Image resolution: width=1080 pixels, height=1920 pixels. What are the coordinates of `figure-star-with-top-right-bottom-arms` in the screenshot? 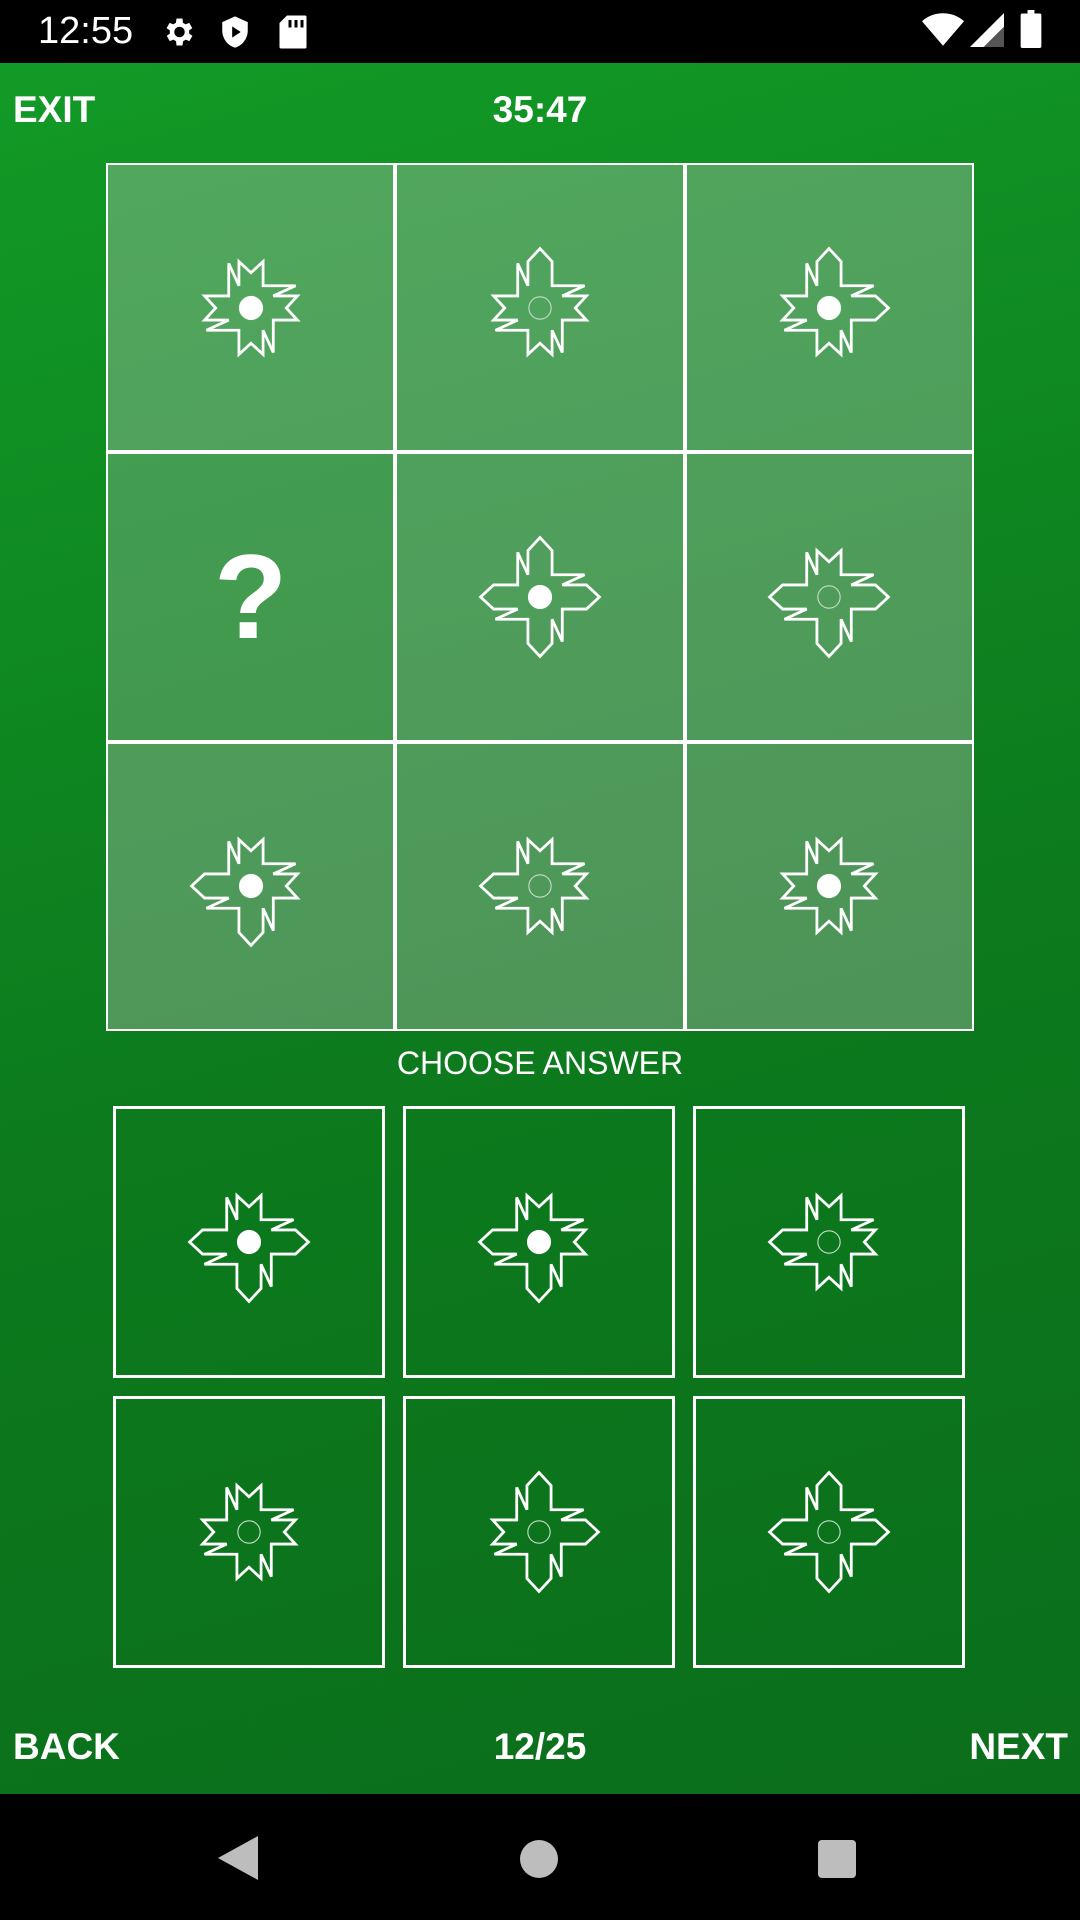 It's located at (545, 1532).